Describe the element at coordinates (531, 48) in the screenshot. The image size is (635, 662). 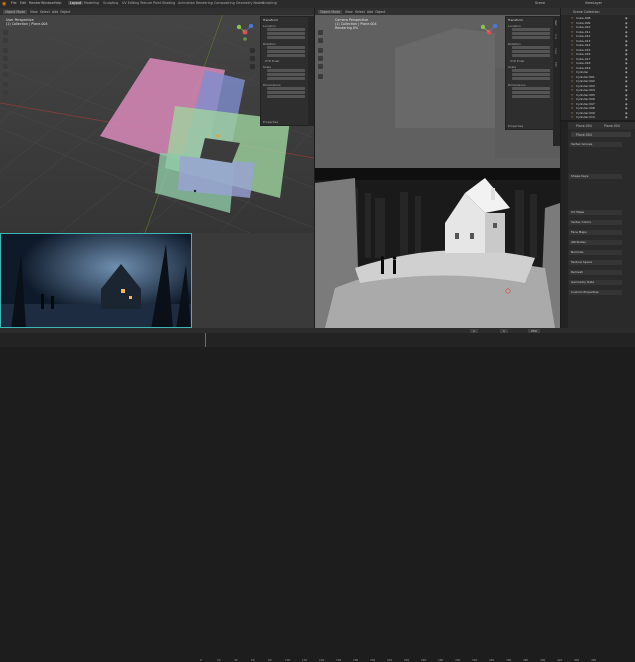
I see `right-rot-x-field` at that location.